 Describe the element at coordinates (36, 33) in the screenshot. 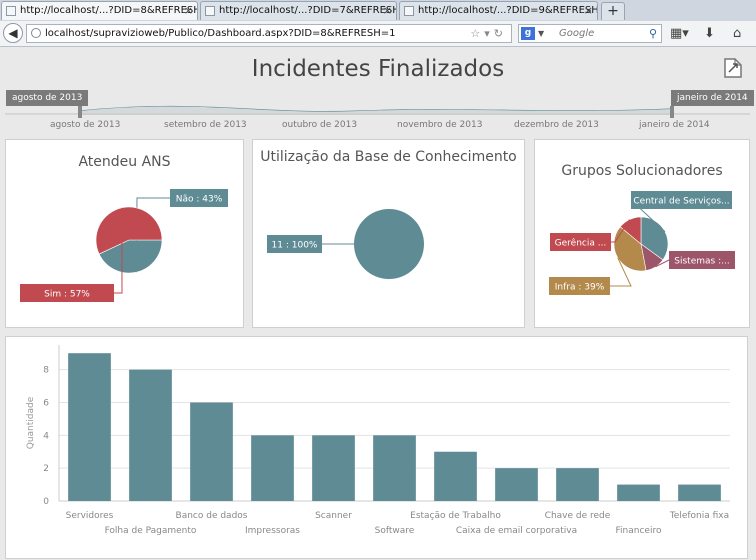

I see `globe-icon` at that location.